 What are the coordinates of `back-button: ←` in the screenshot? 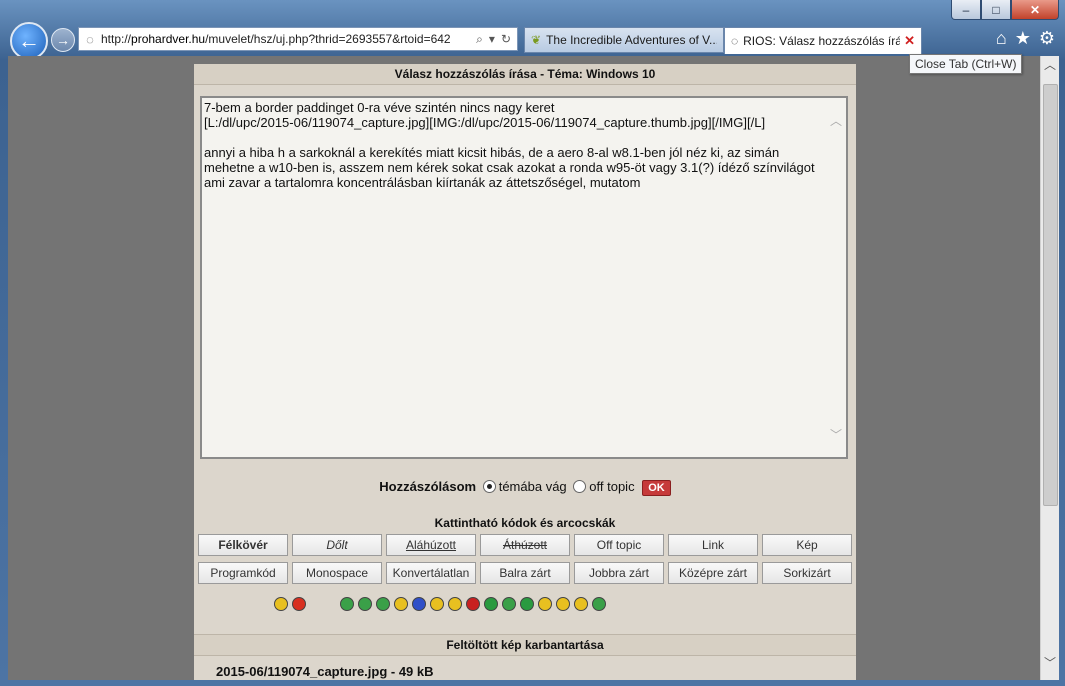 It's located at (29, 41).